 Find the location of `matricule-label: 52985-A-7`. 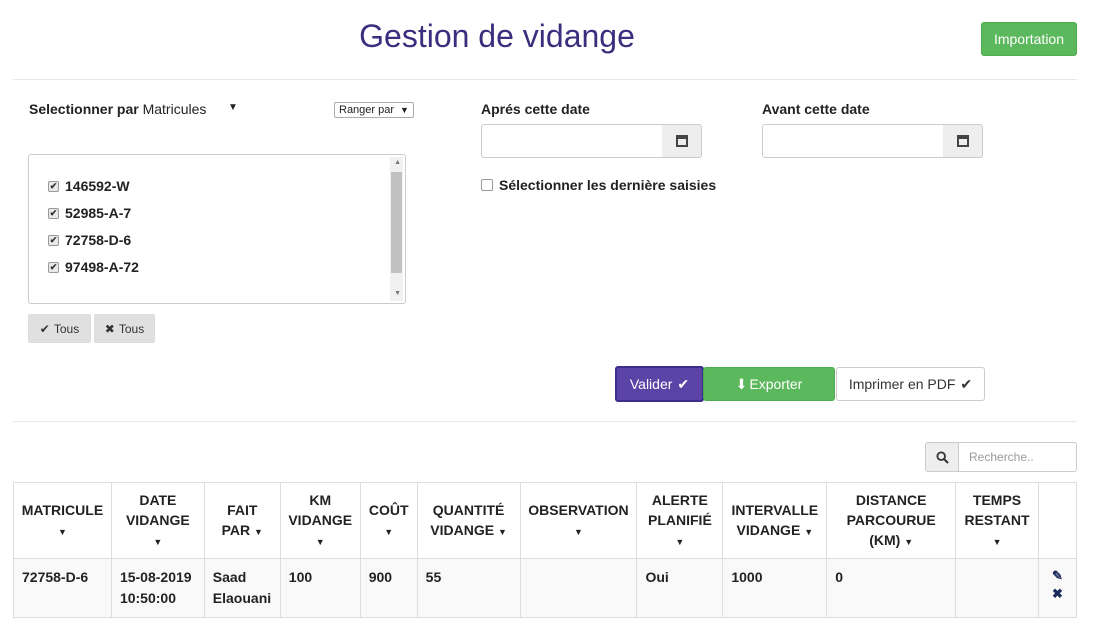

matricule-label: 52985-A-7 is located at coordinates (98, 213).